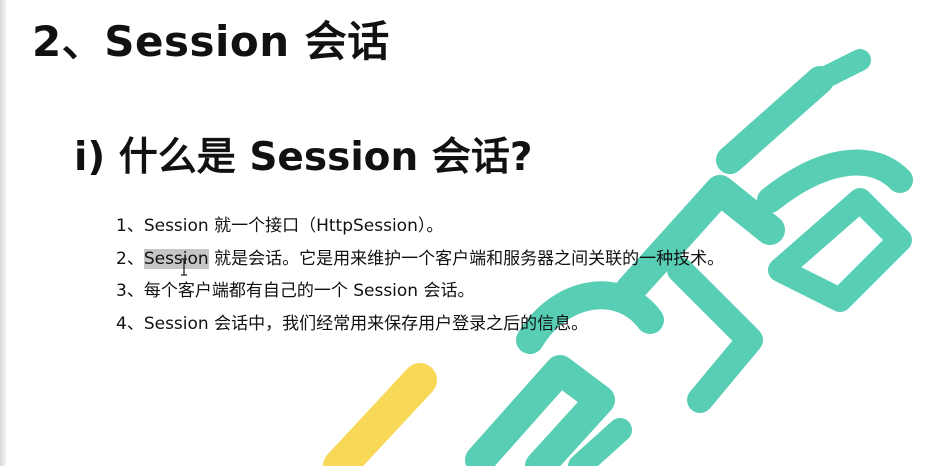  What do you see at coordinates (352, 323) in the screenshot?
I see `list-item: 4、Session 会话中，我们经常用来保存用户登录之后的信息。` at bounding box center [352, 323].